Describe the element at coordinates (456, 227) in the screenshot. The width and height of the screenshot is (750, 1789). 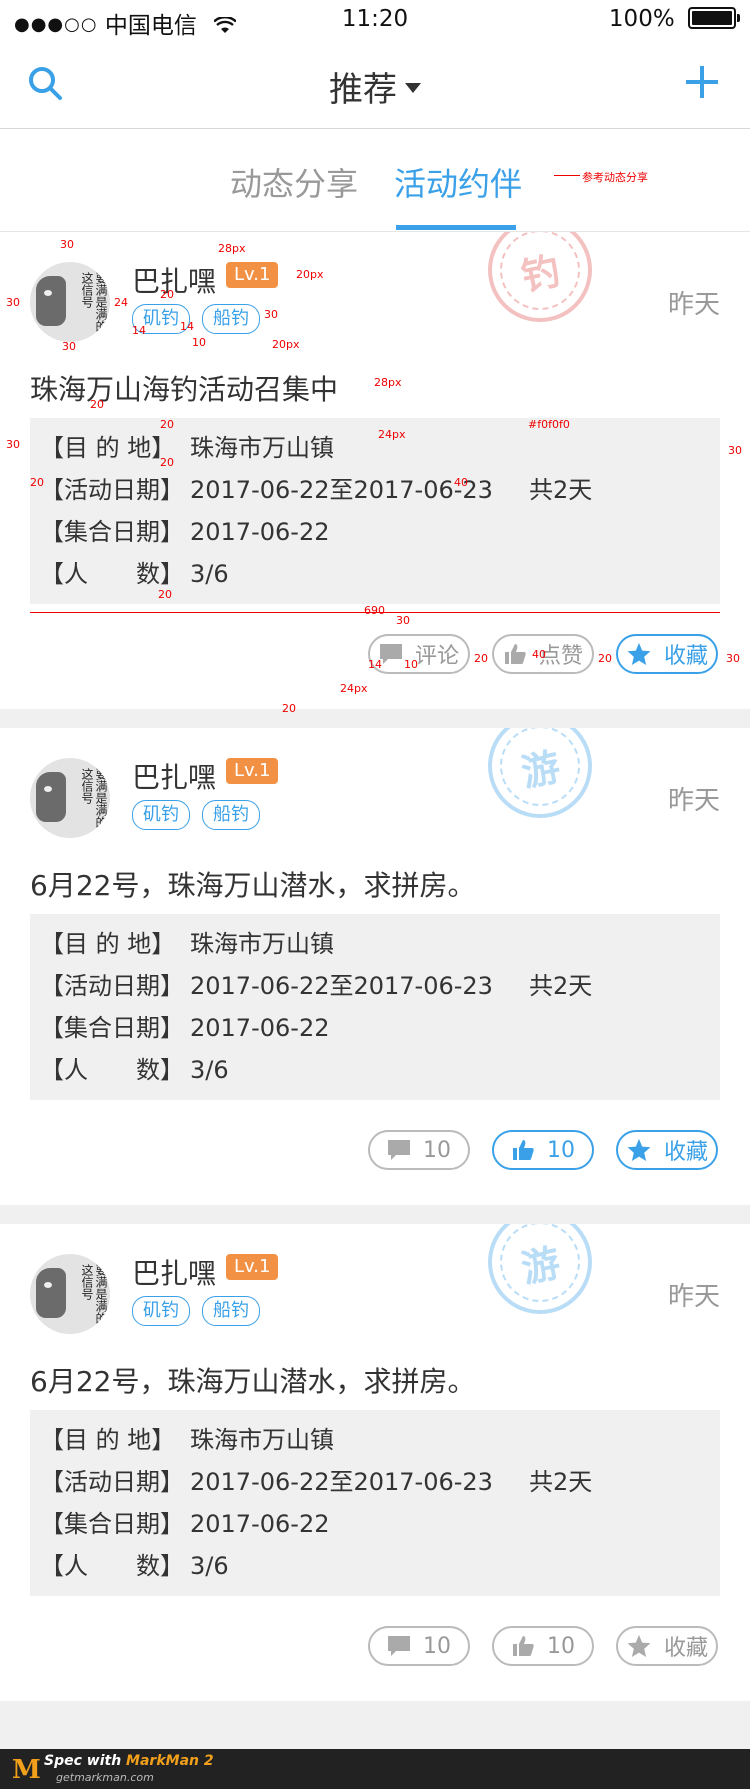
I see `tab-active-indicator` at that location.